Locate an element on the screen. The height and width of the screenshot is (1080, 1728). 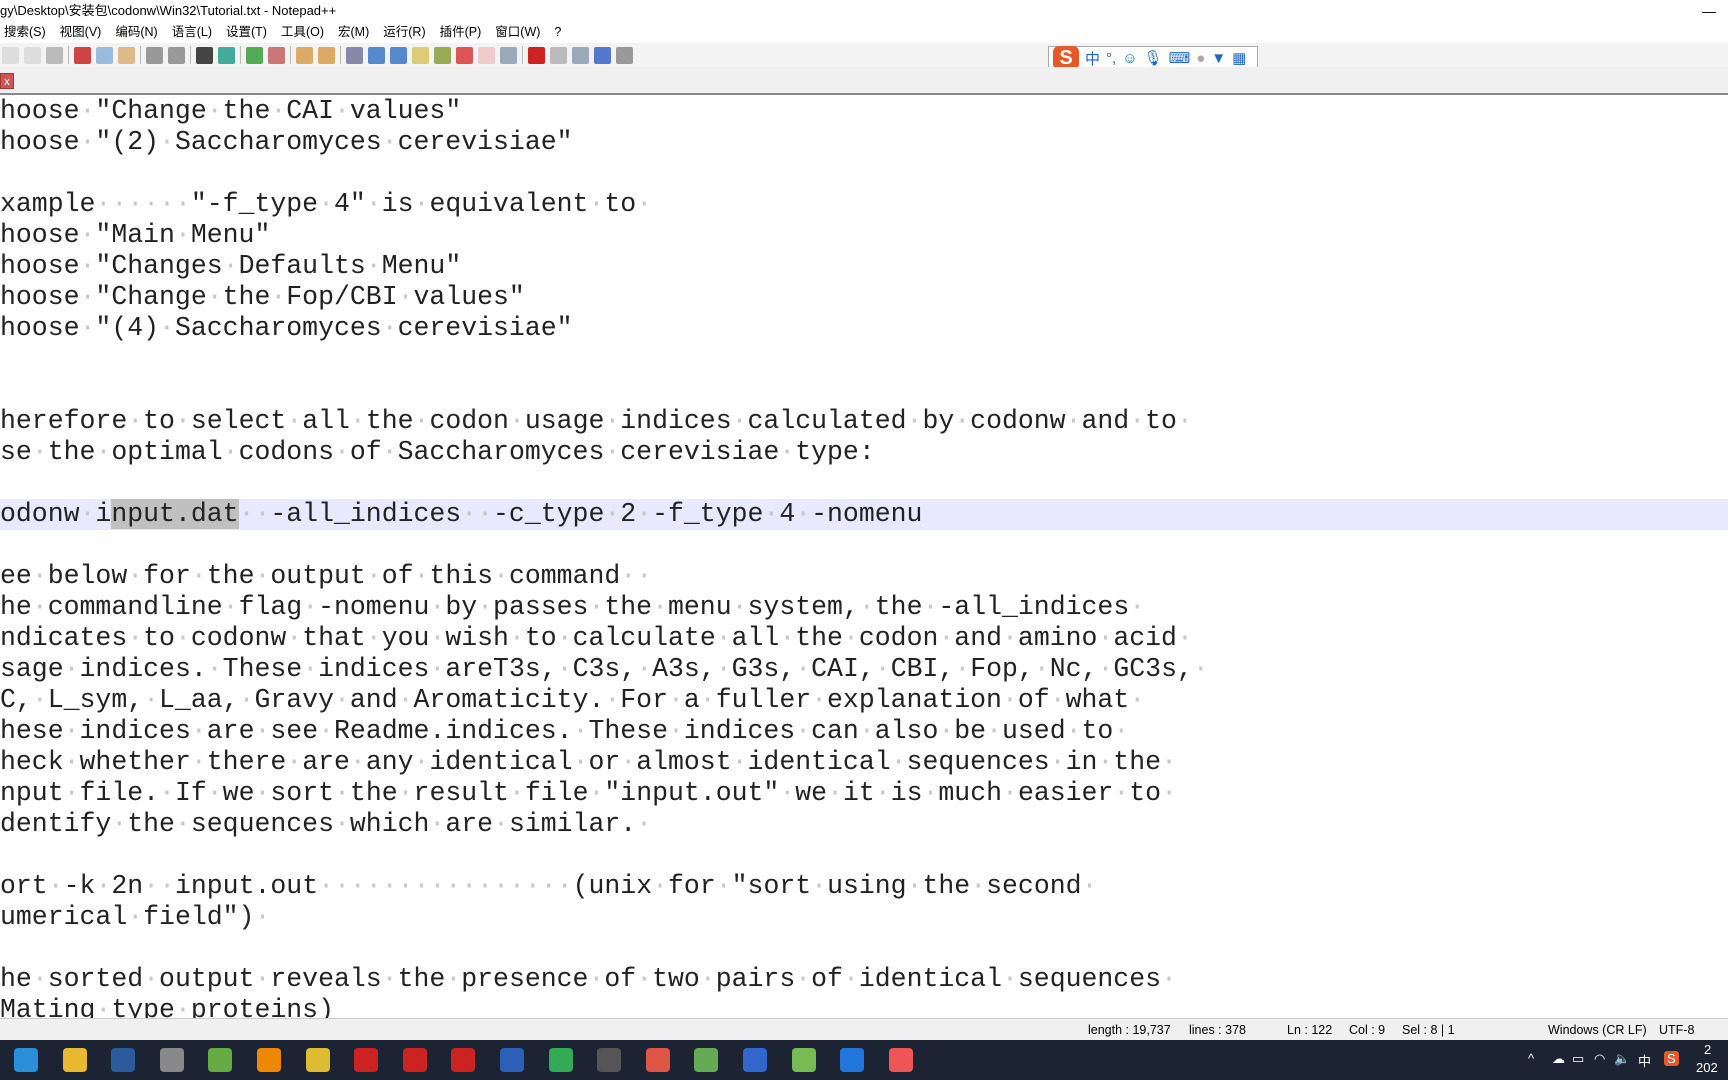
keyboard-icon: ⌨ is located at coordinates (1180, 58).